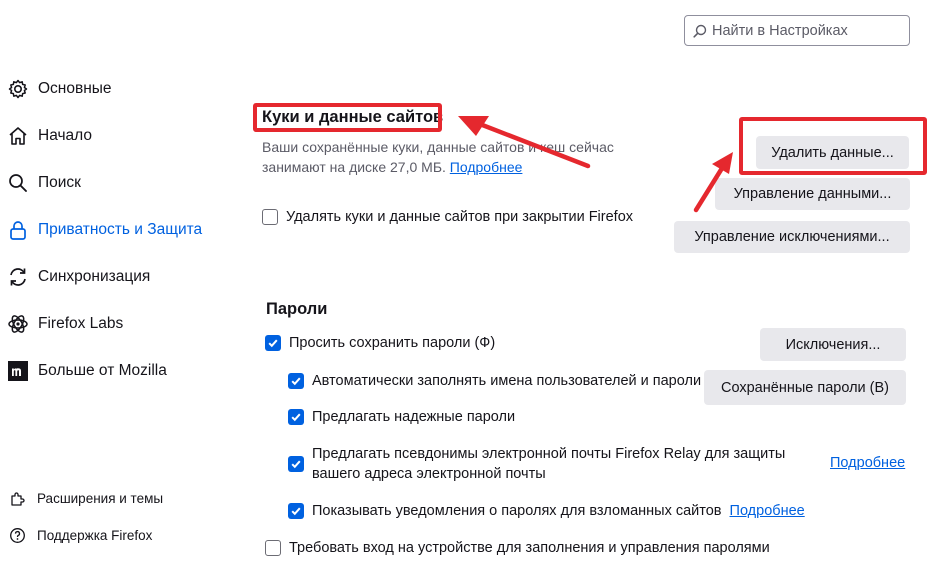 Image resolution: width=944 pixels, height=571 pixels. I want to click on ask-save-passwords-option: Просить сохранить пароли (Ф), so click(380, 343).